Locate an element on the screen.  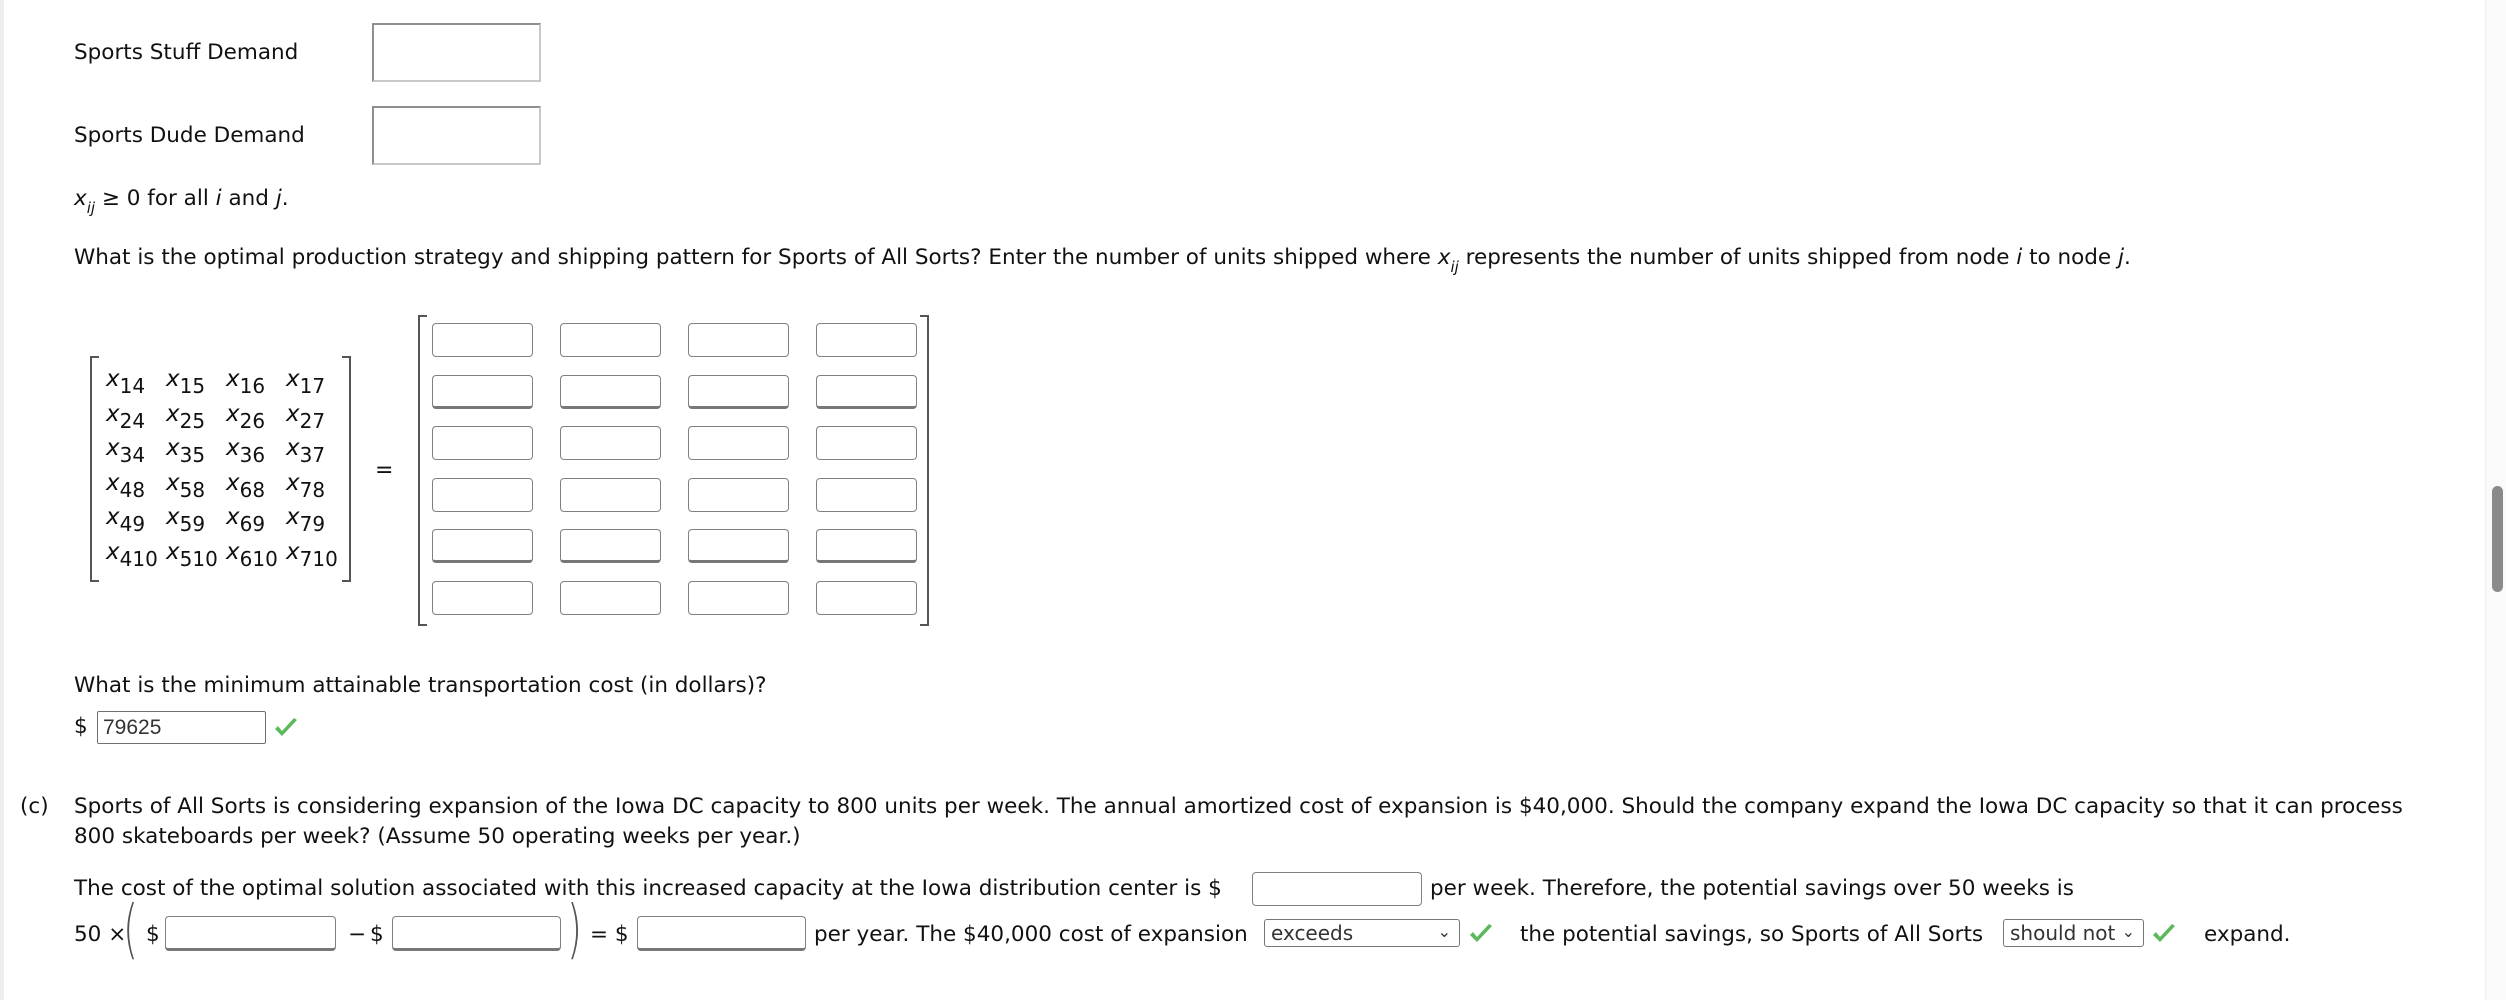
close-paren: ) is located at coordinates (574, 930).